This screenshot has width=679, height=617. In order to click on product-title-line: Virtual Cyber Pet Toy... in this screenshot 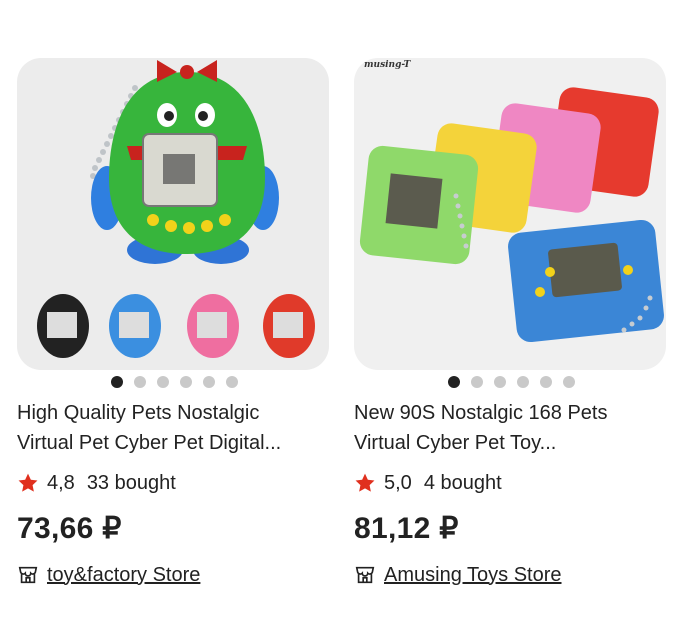, I will do `click(511, 443)`.